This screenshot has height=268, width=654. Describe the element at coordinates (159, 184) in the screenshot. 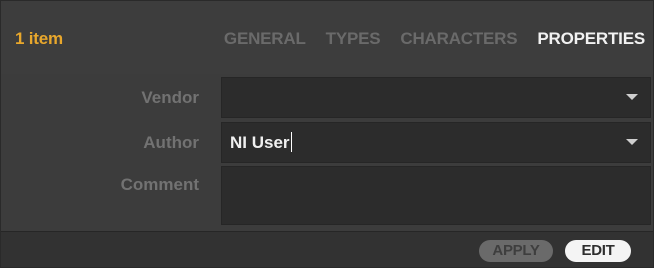

I see `comment-label: Comment` at that location.